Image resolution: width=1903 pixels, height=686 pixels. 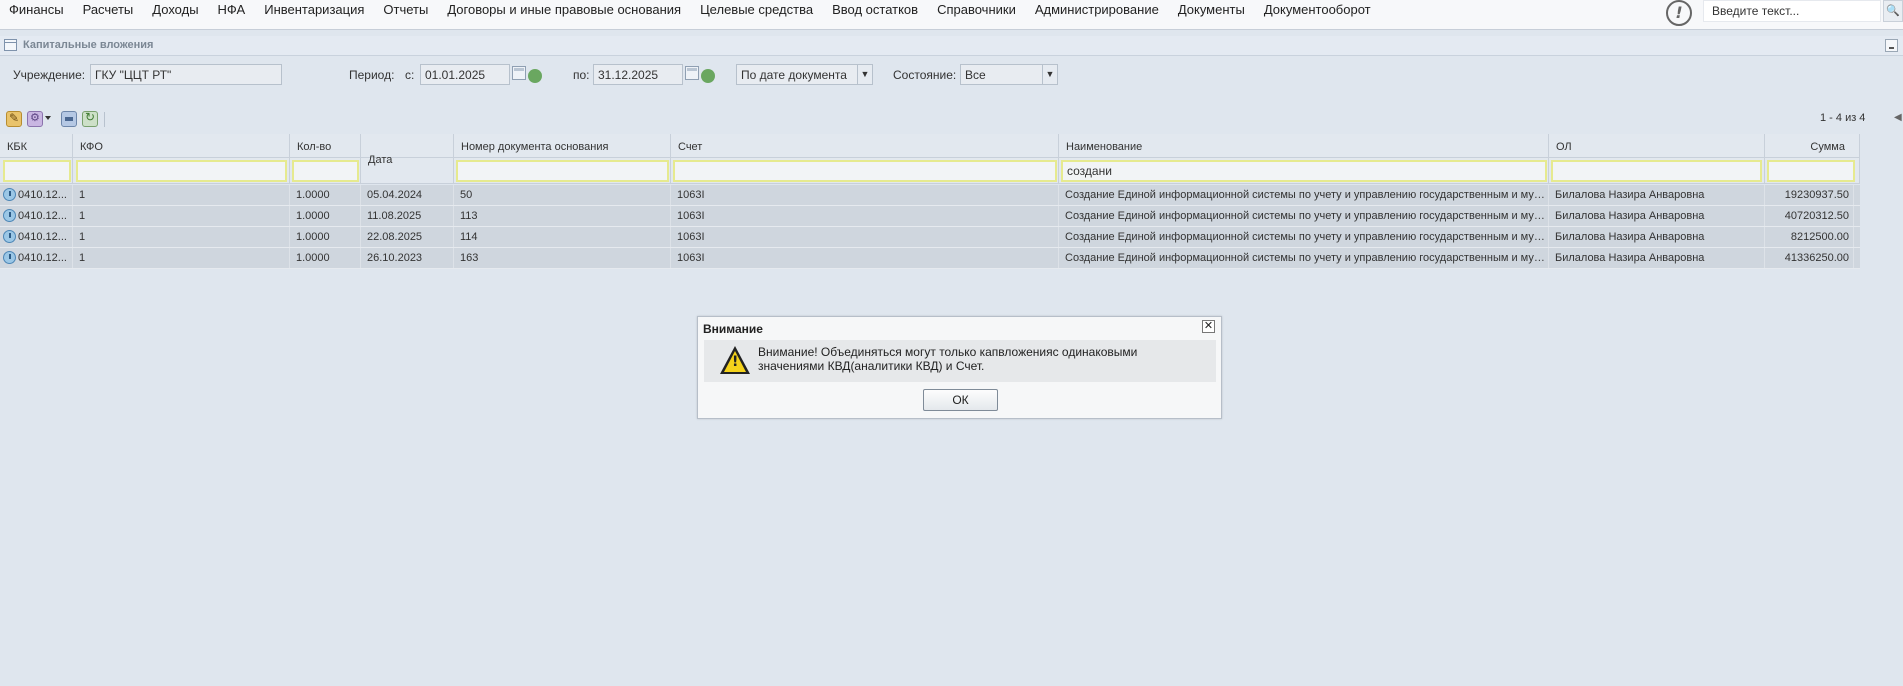 I want to click on cell-doc-number: 50, so click(x=562, y=195).